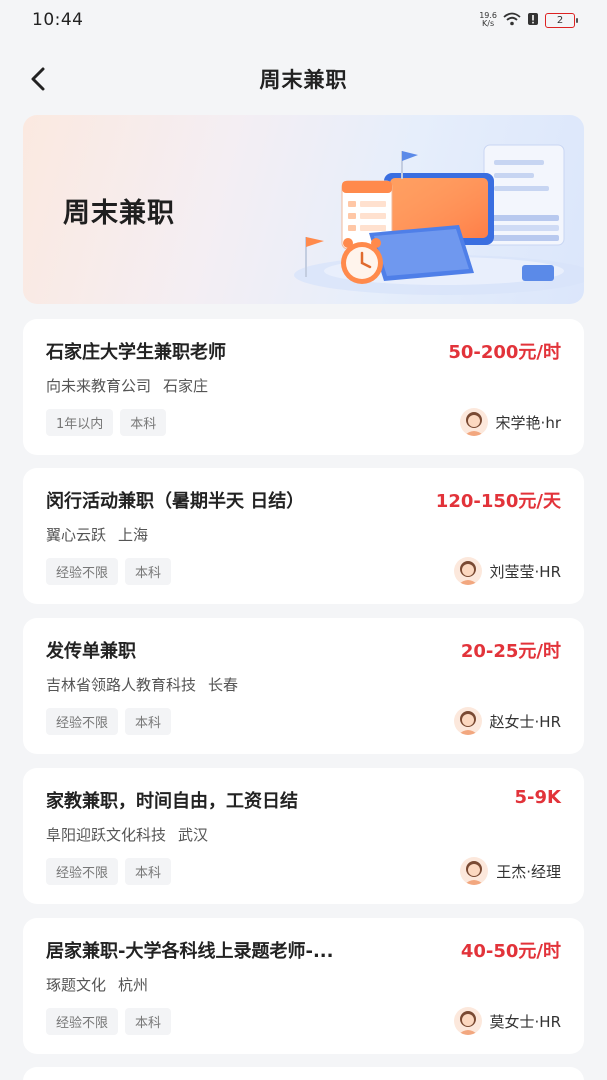  What do you see at coordinates (512, 20) in the screenshot?
I see `wifi-icon` at bounding box center [512, 20].